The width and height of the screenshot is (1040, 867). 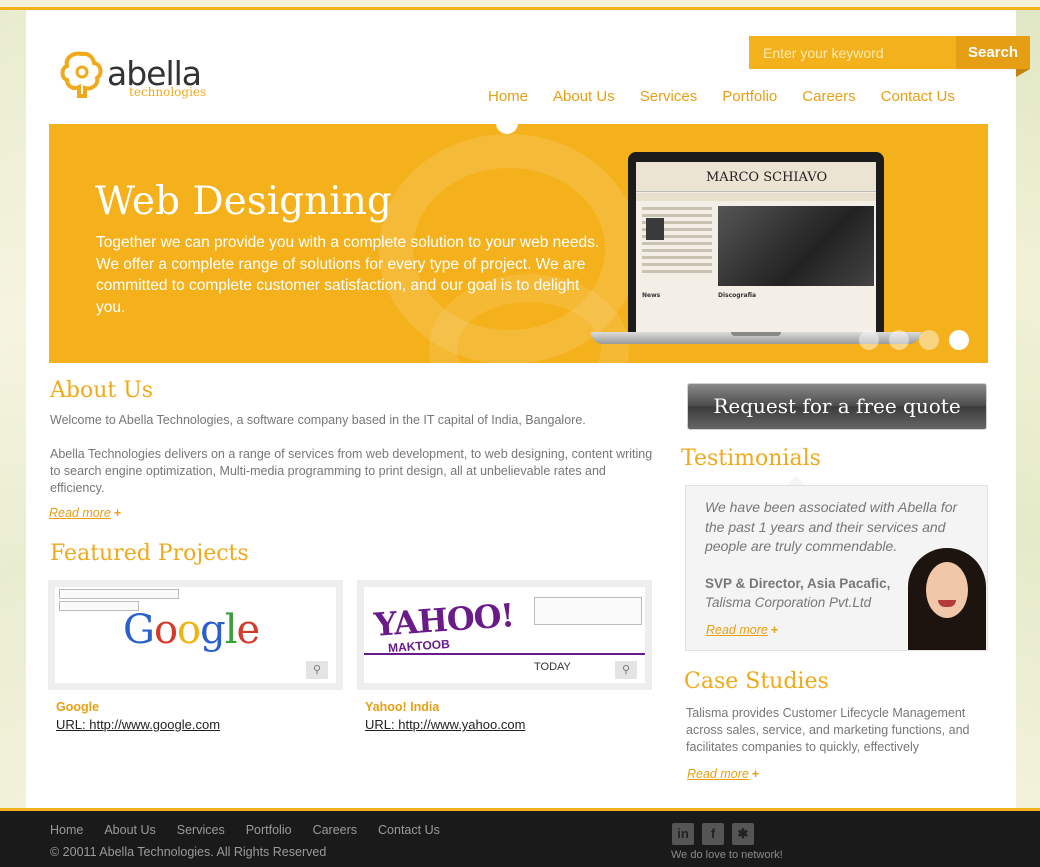 I want to click on project-url-google: URL: http://www.google.com, so click(x=138, y=724).